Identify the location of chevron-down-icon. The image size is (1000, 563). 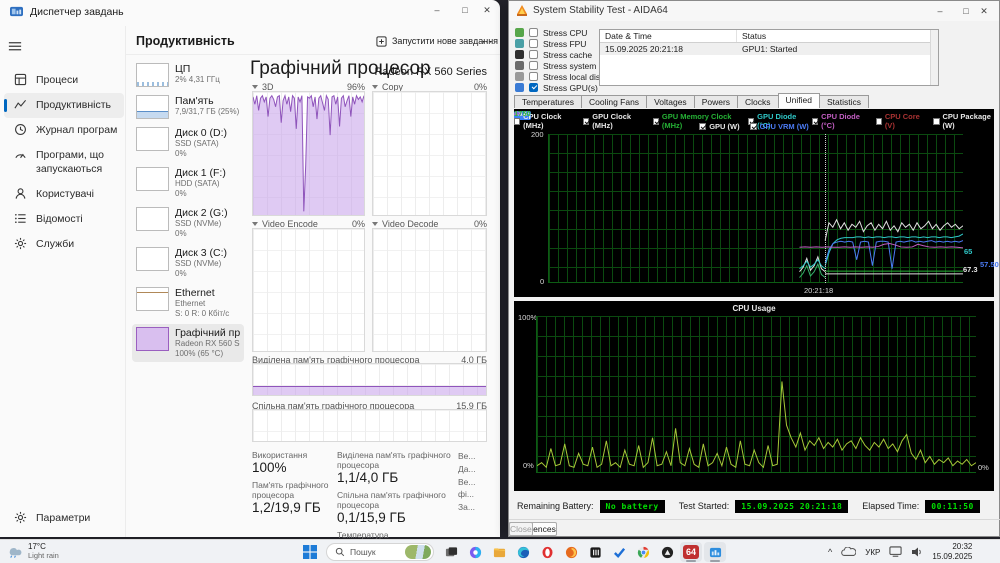
(375, 87).